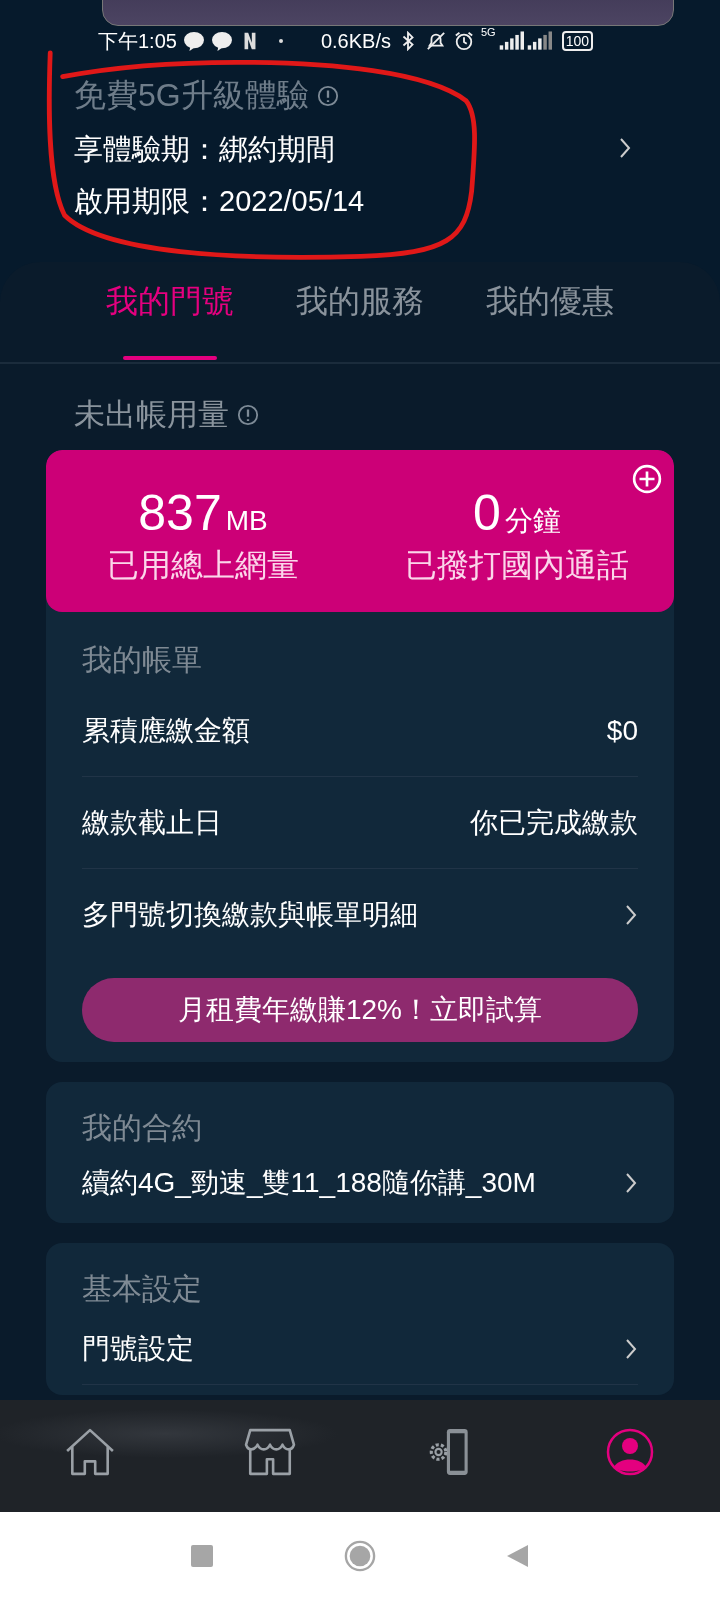 Image resolution: width=720 pixels, height=1600 pixels. I want to click on row-label: 繳款截止日, so click(152, 822).